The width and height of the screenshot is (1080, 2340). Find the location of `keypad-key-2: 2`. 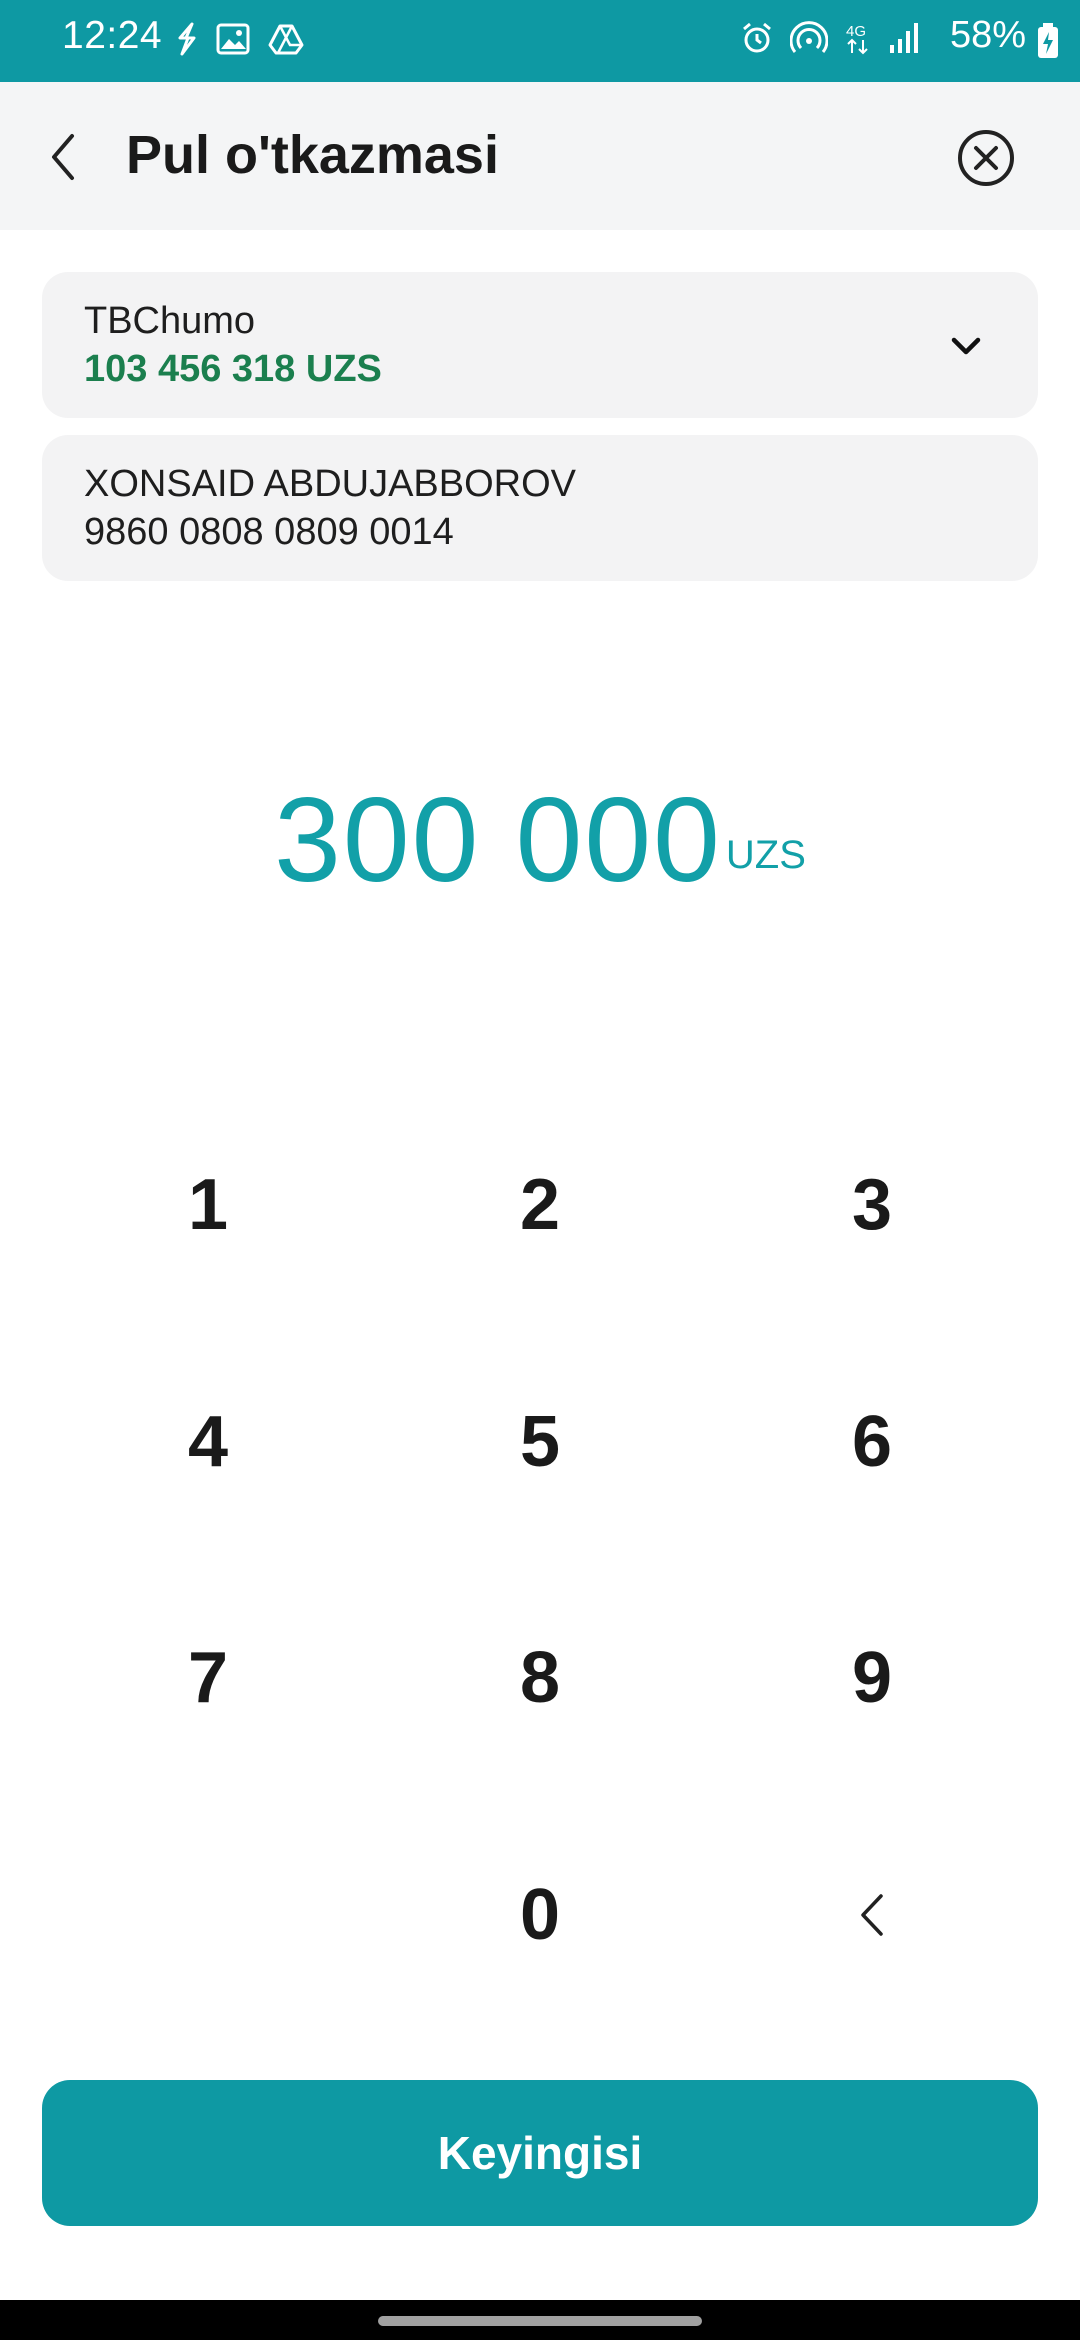

keypad-key-2: 2 is located at coordinates (540, 1205).